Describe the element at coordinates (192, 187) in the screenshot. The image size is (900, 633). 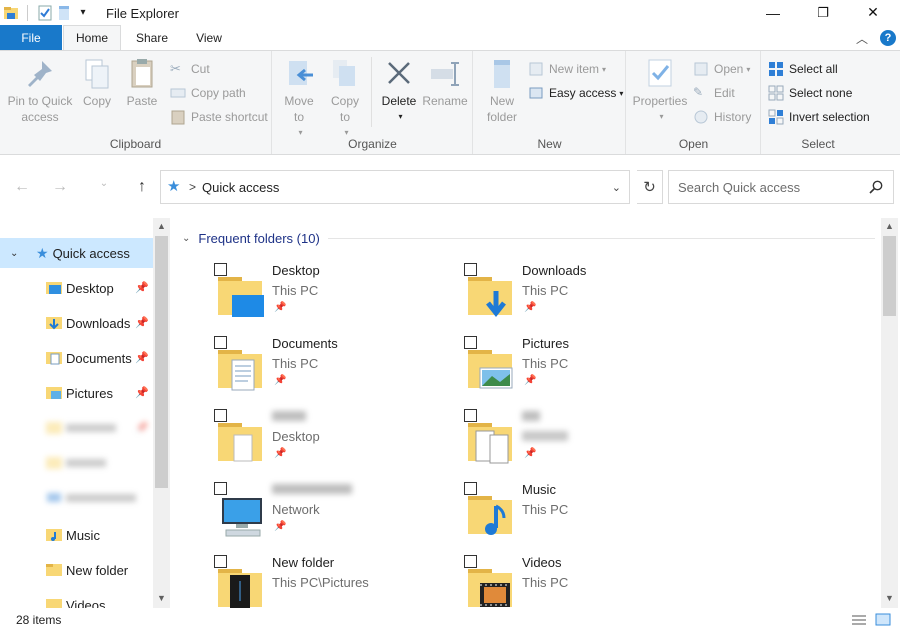
I see `breadcrumb-chevron-icon: >` at that location.